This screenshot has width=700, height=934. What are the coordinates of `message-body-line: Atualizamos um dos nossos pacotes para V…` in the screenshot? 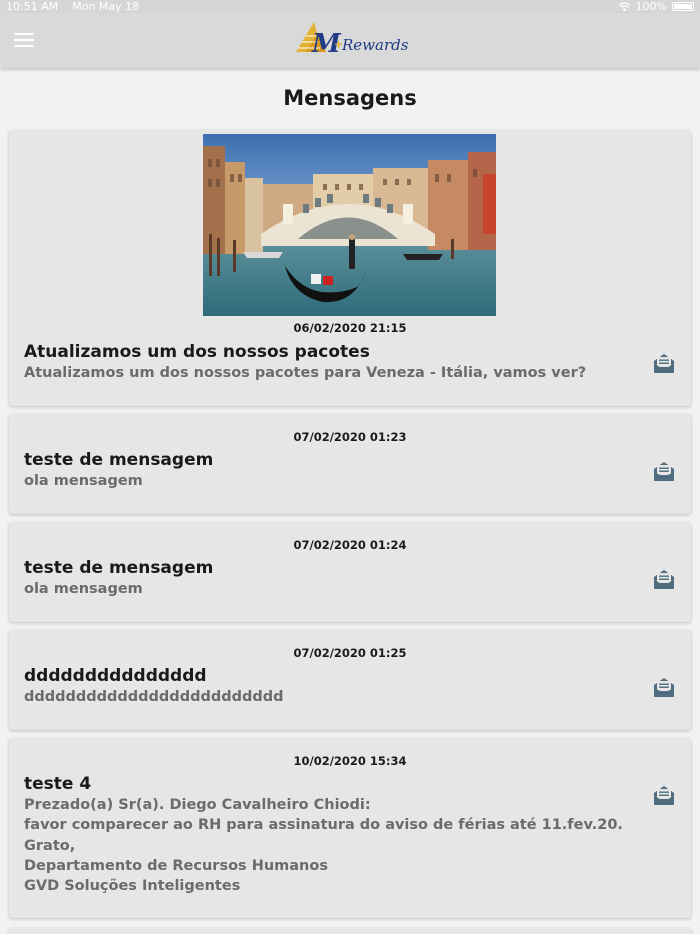 It's located at (305, 373).